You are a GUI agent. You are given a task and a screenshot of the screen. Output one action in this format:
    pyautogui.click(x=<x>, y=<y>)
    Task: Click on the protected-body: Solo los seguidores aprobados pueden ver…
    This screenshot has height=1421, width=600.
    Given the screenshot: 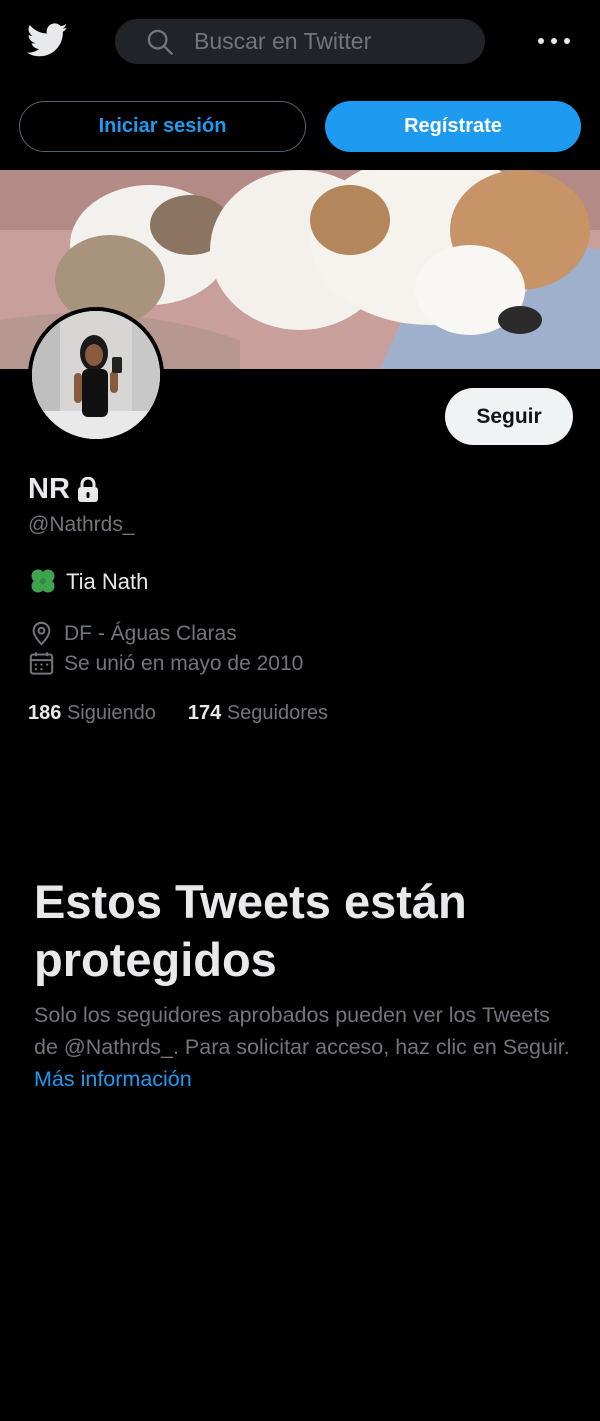 What is the action you would take?
    pyautogui.click(x=302, y=1031)
    